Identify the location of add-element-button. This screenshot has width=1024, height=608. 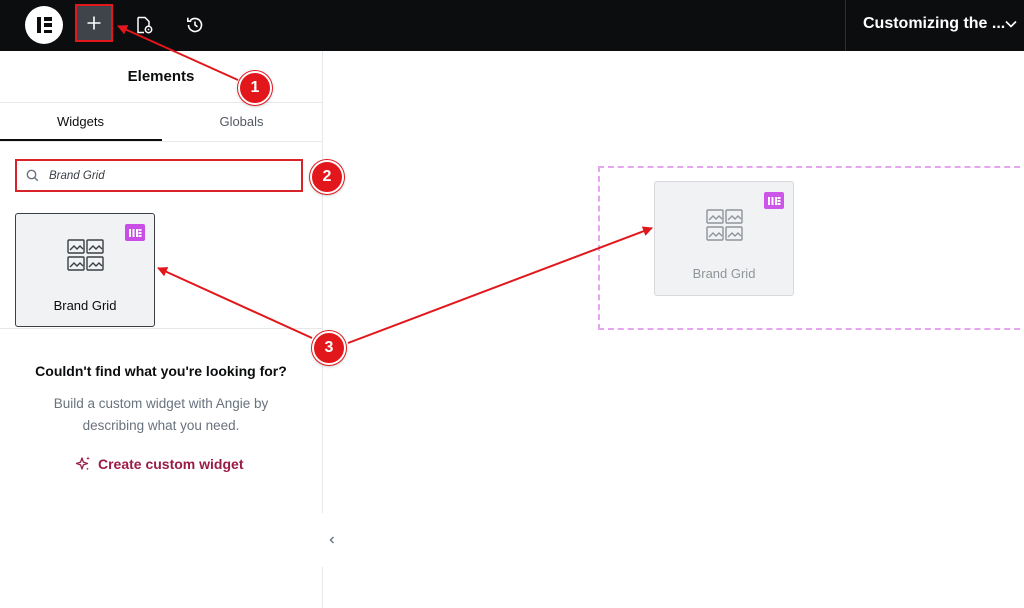
(94, 23).